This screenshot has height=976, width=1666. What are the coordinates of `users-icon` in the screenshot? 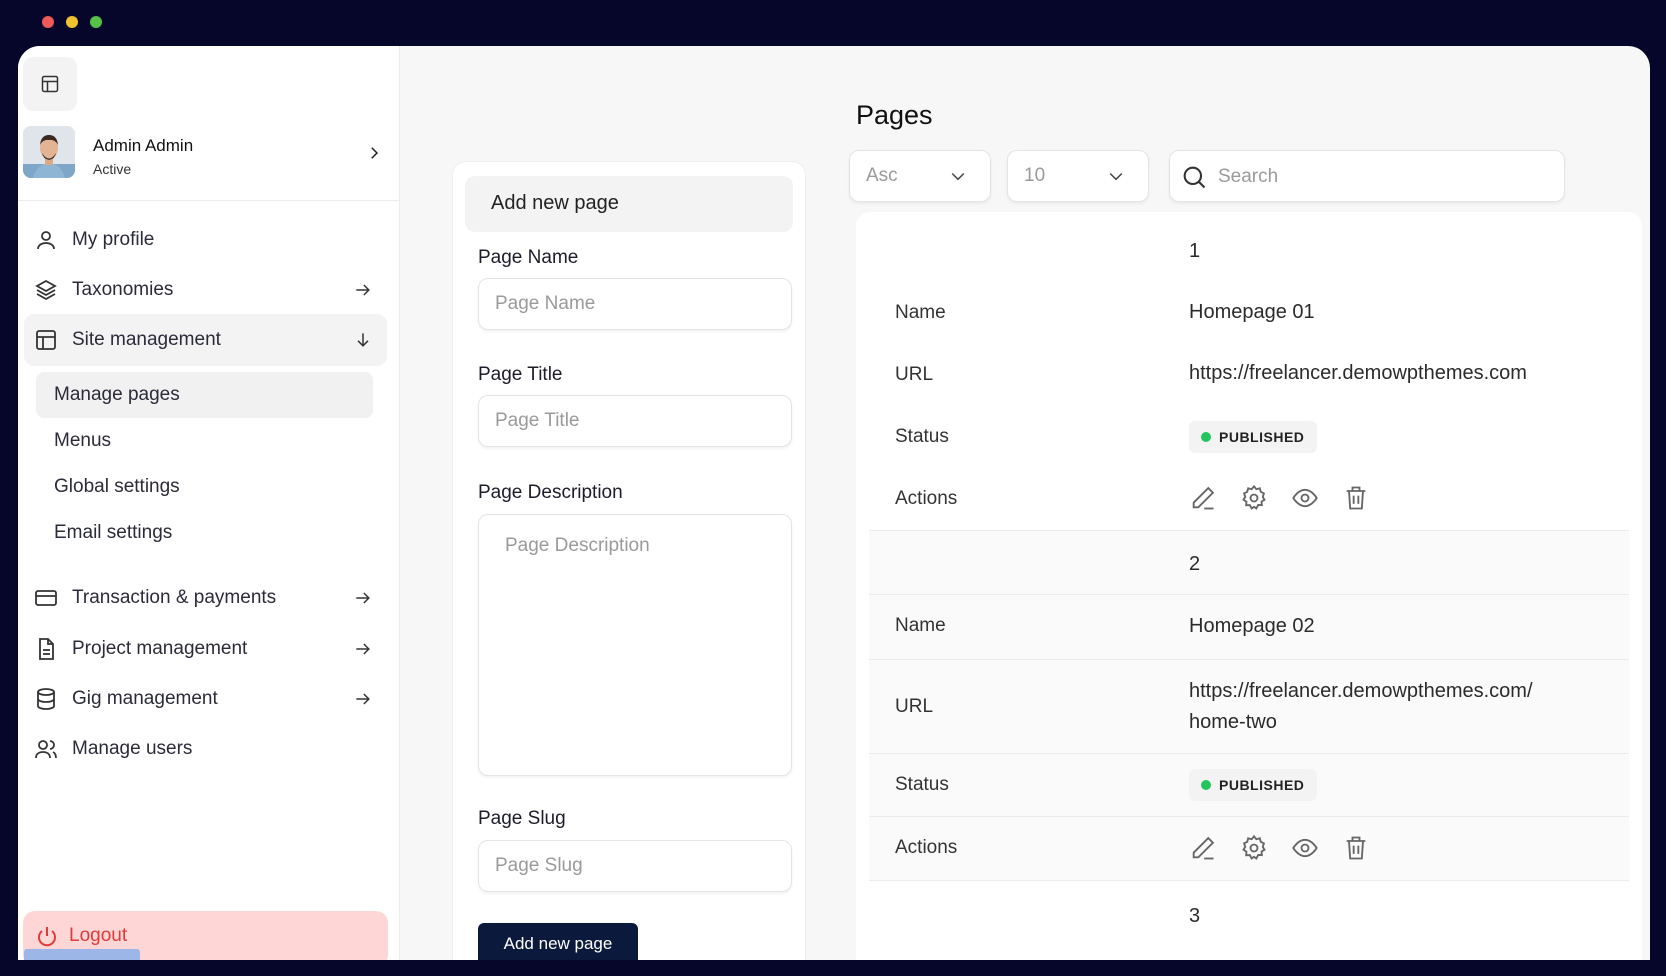 It's located at (46, 749).